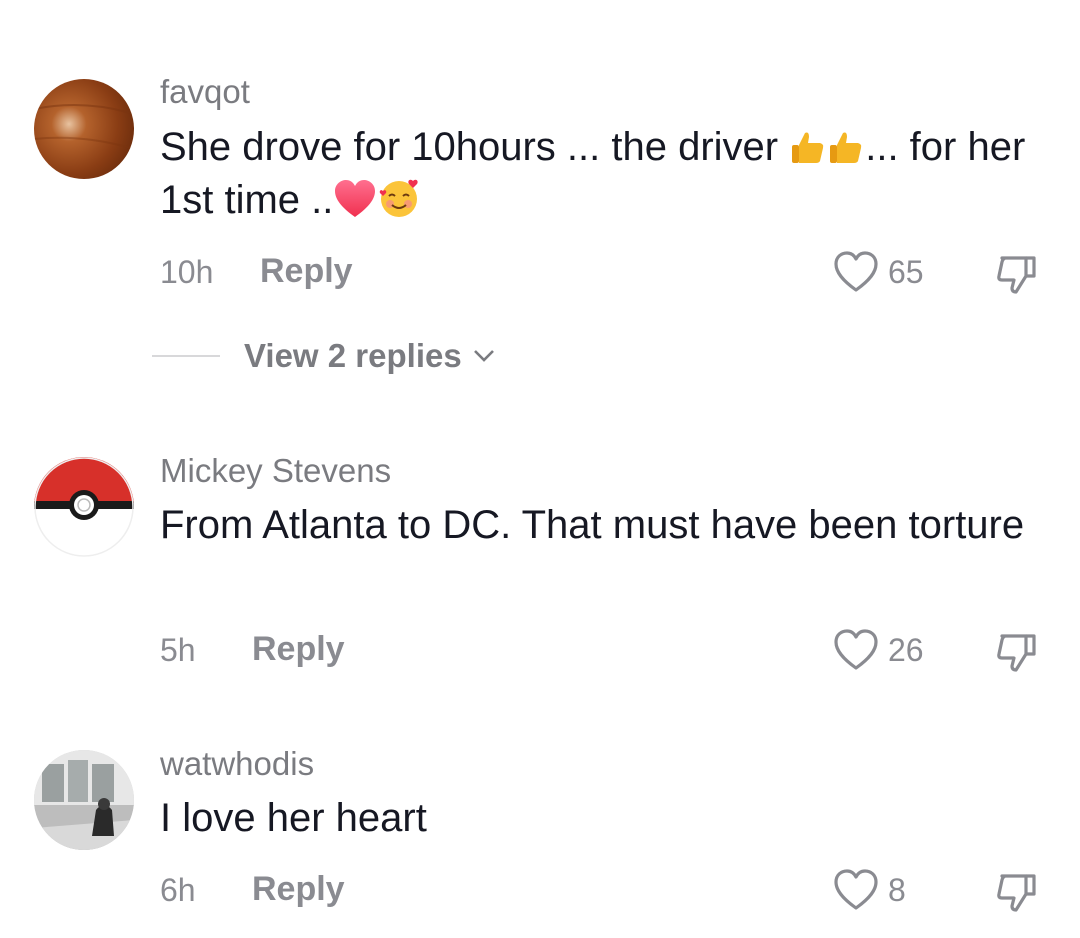 The image size is (1080, 938). Describe the element at coordinates (897, 890) in the screenshot. I see `like-count: 8` at that location.